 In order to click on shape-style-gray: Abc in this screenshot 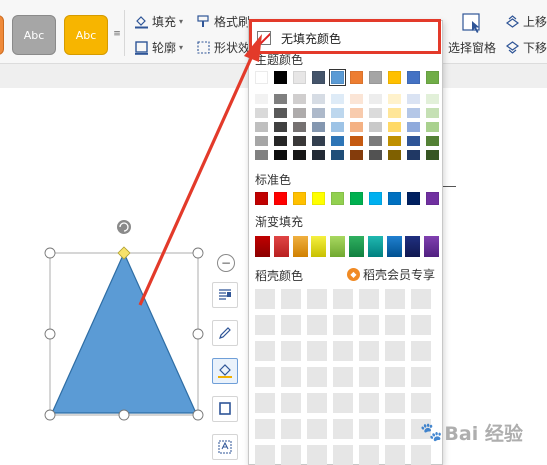, I will do `click(34, 35)`.